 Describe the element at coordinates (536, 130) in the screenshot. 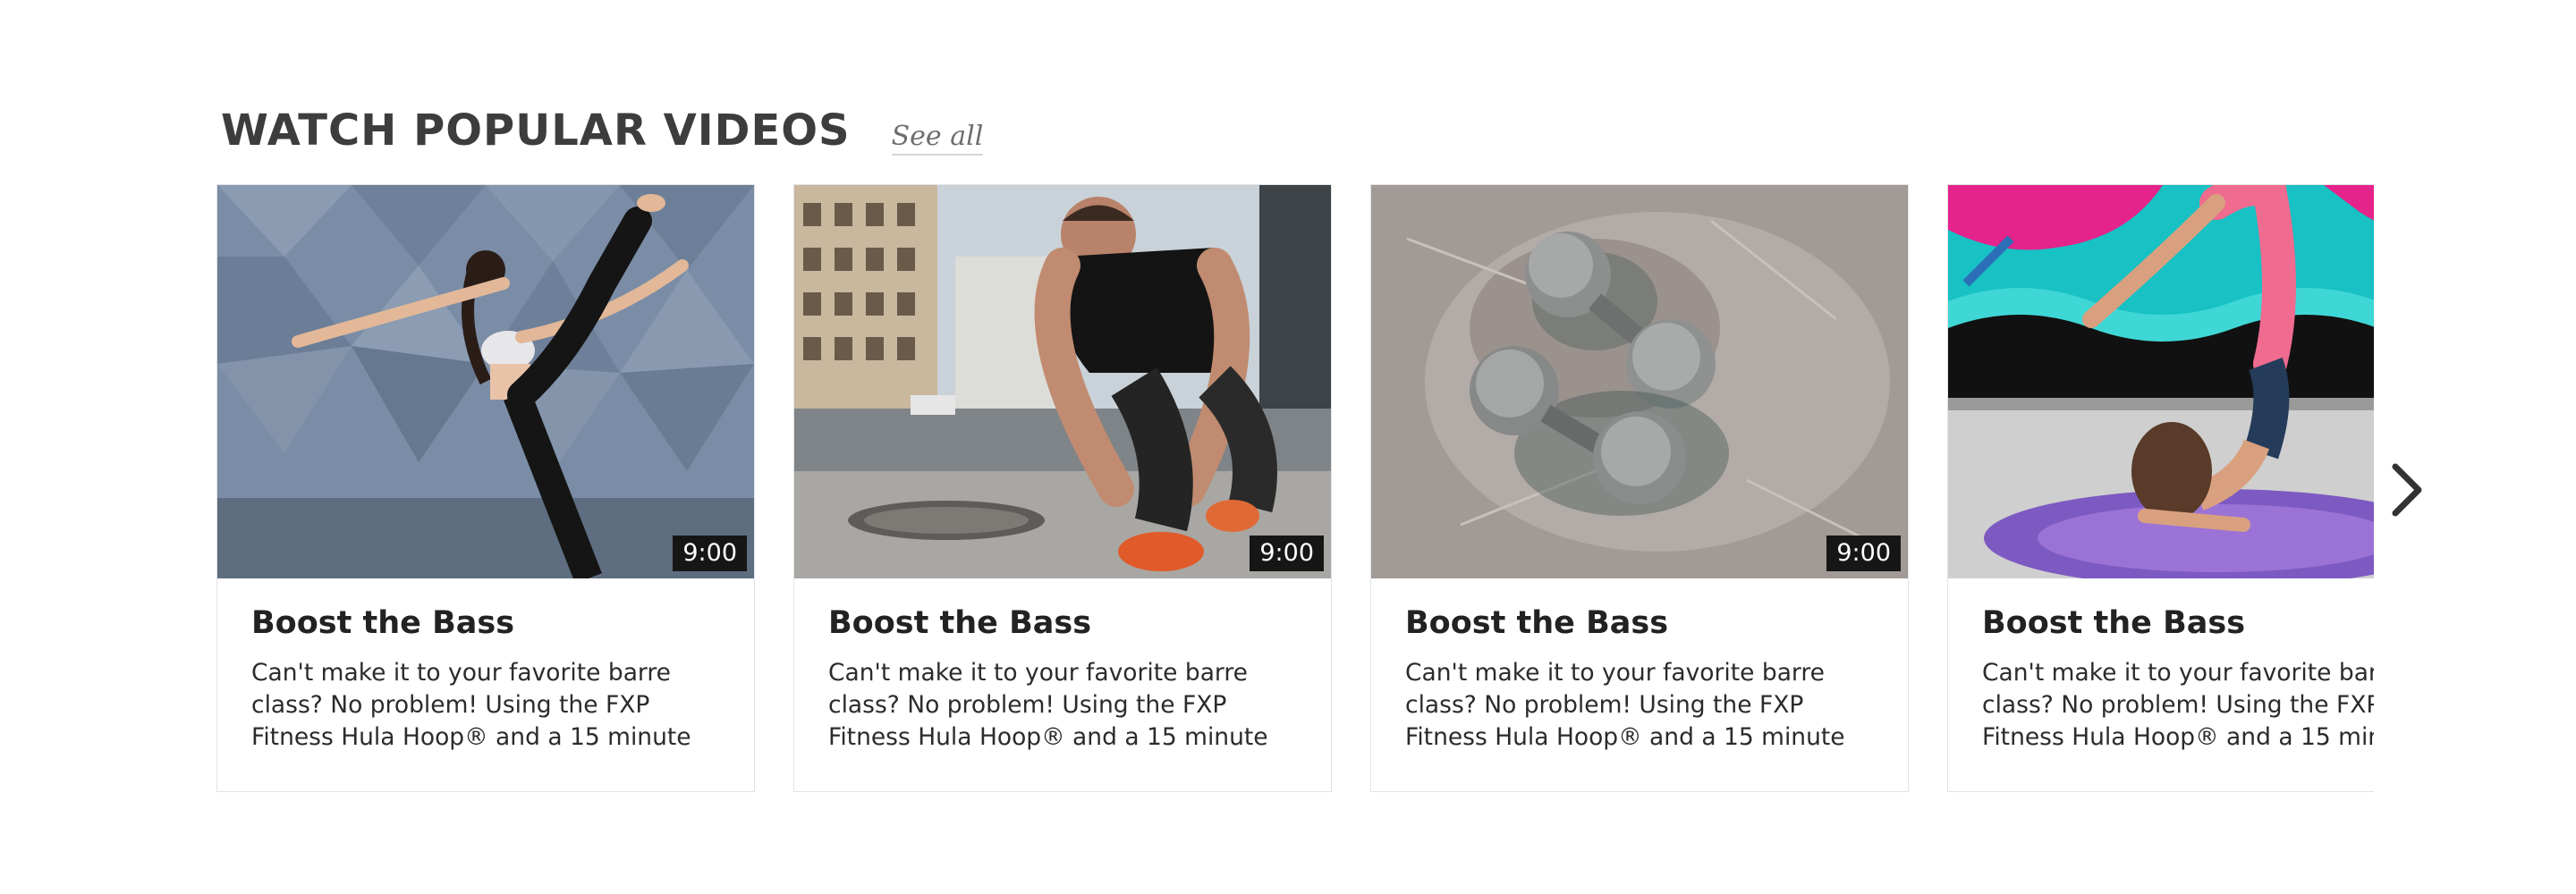

I see `section-title: WATCH POPULAR VIDEOS` at that location.